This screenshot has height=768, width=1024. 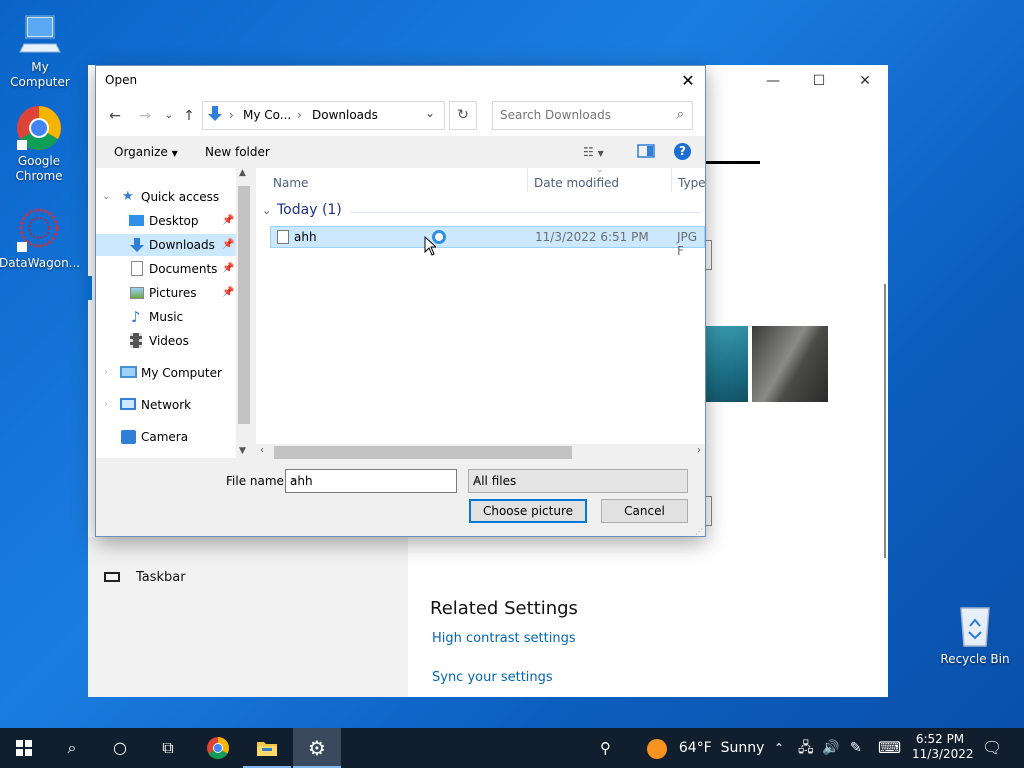 I want to click on group-collapse-chevron-icon: ⌄, so click(x=266, y=210).